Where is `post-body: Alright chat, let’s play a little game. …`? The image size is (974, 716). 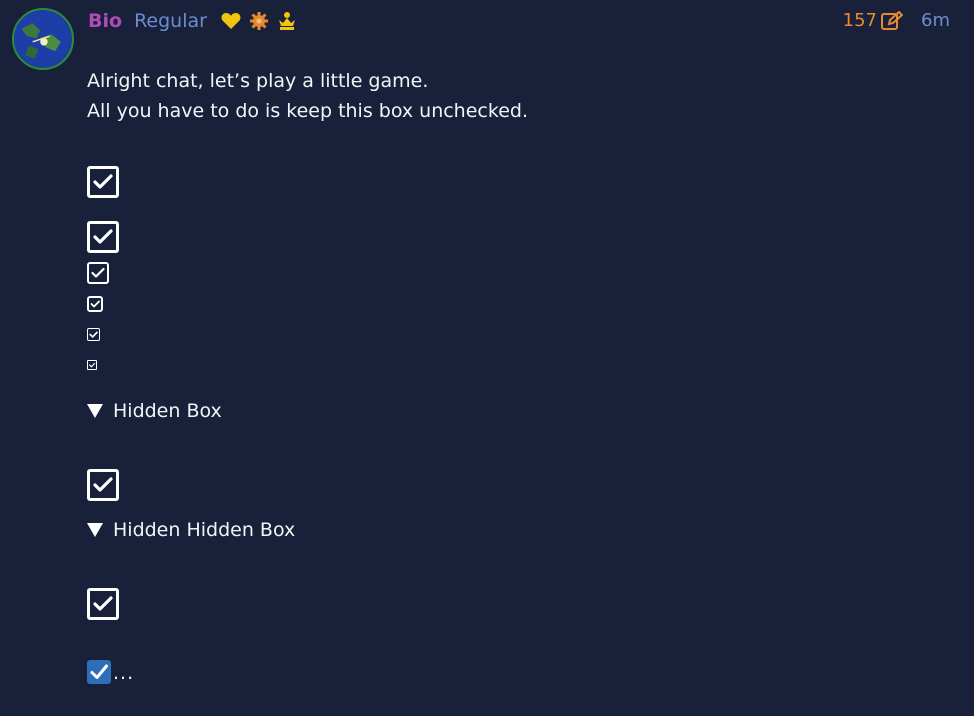 post-body: Alright chat, let’s play a little game. … is located at coordinates (307, 96).